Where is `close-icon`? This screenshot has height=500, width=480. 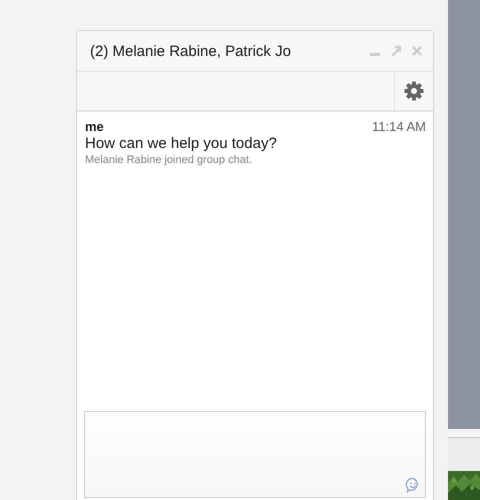
close-icon is located at coordinates (417, 51).